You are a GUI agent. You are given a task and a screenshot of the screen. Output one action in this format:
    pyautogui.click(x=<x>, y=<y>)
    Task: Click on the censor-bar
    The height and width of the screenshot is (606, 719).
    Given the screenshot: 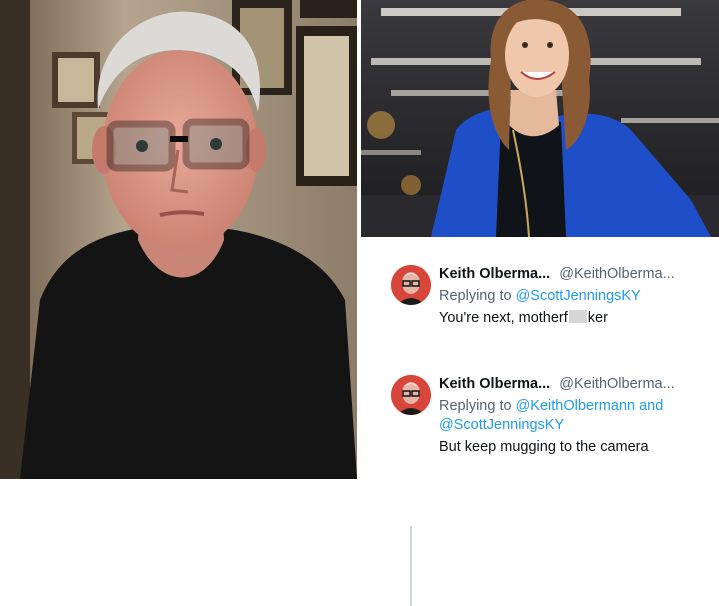 What is the action you would take?
    pyautogui.click(x=577, y=316)
    